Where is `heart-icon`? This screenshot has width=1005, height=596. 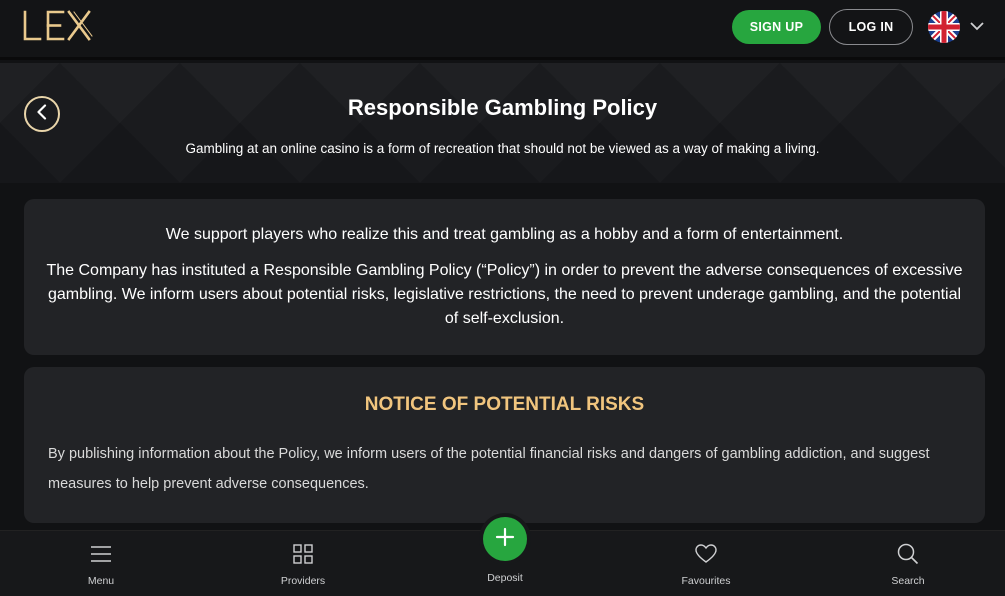 heart-icon is located at coordinates (706, 554).